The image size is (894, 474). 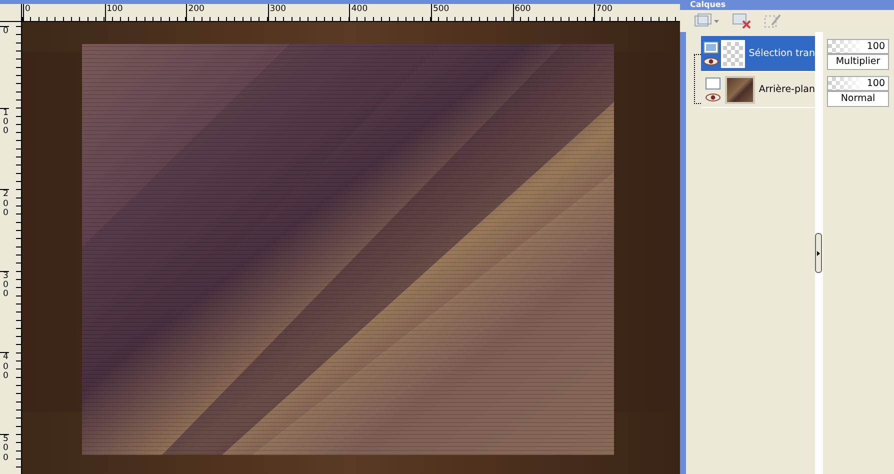 I want to click on layer-row: Sélection tran, so click(x=758, y=54).